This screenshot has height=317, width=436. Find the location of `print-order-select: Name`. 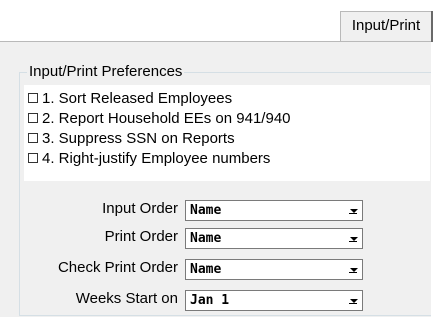

print-order-select: Name is located at coordinates (274, 238).